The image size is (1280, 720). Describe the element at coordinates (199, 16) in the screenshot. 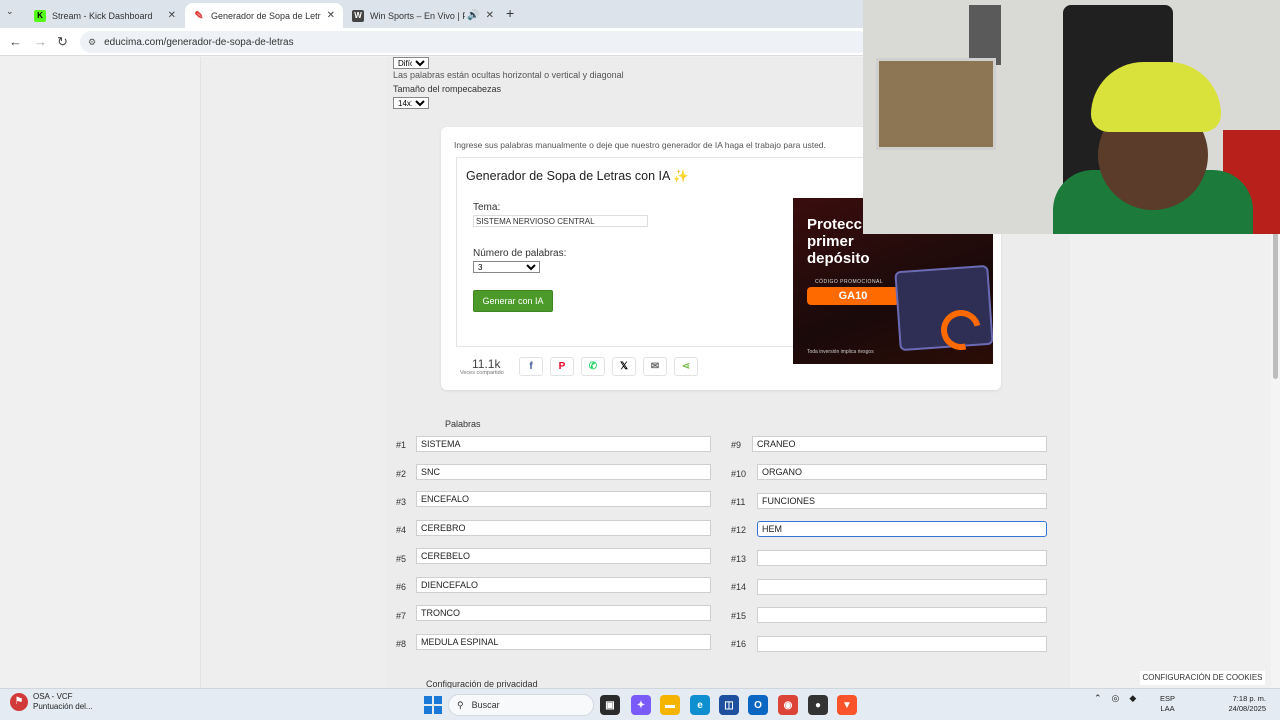

I see `pencil-icon: ✎` at that location.